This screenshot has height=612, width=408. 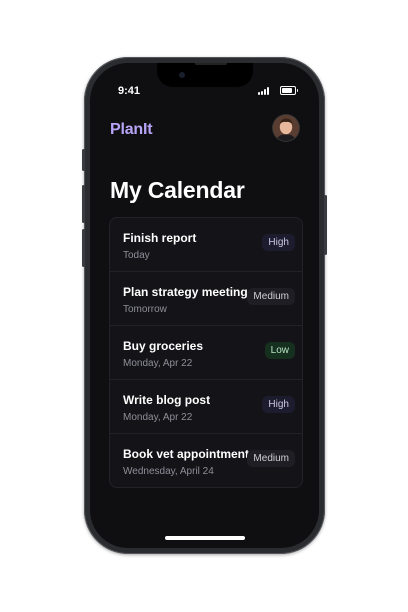 I want to click on speaker-grille, so click(x=210, y=64).